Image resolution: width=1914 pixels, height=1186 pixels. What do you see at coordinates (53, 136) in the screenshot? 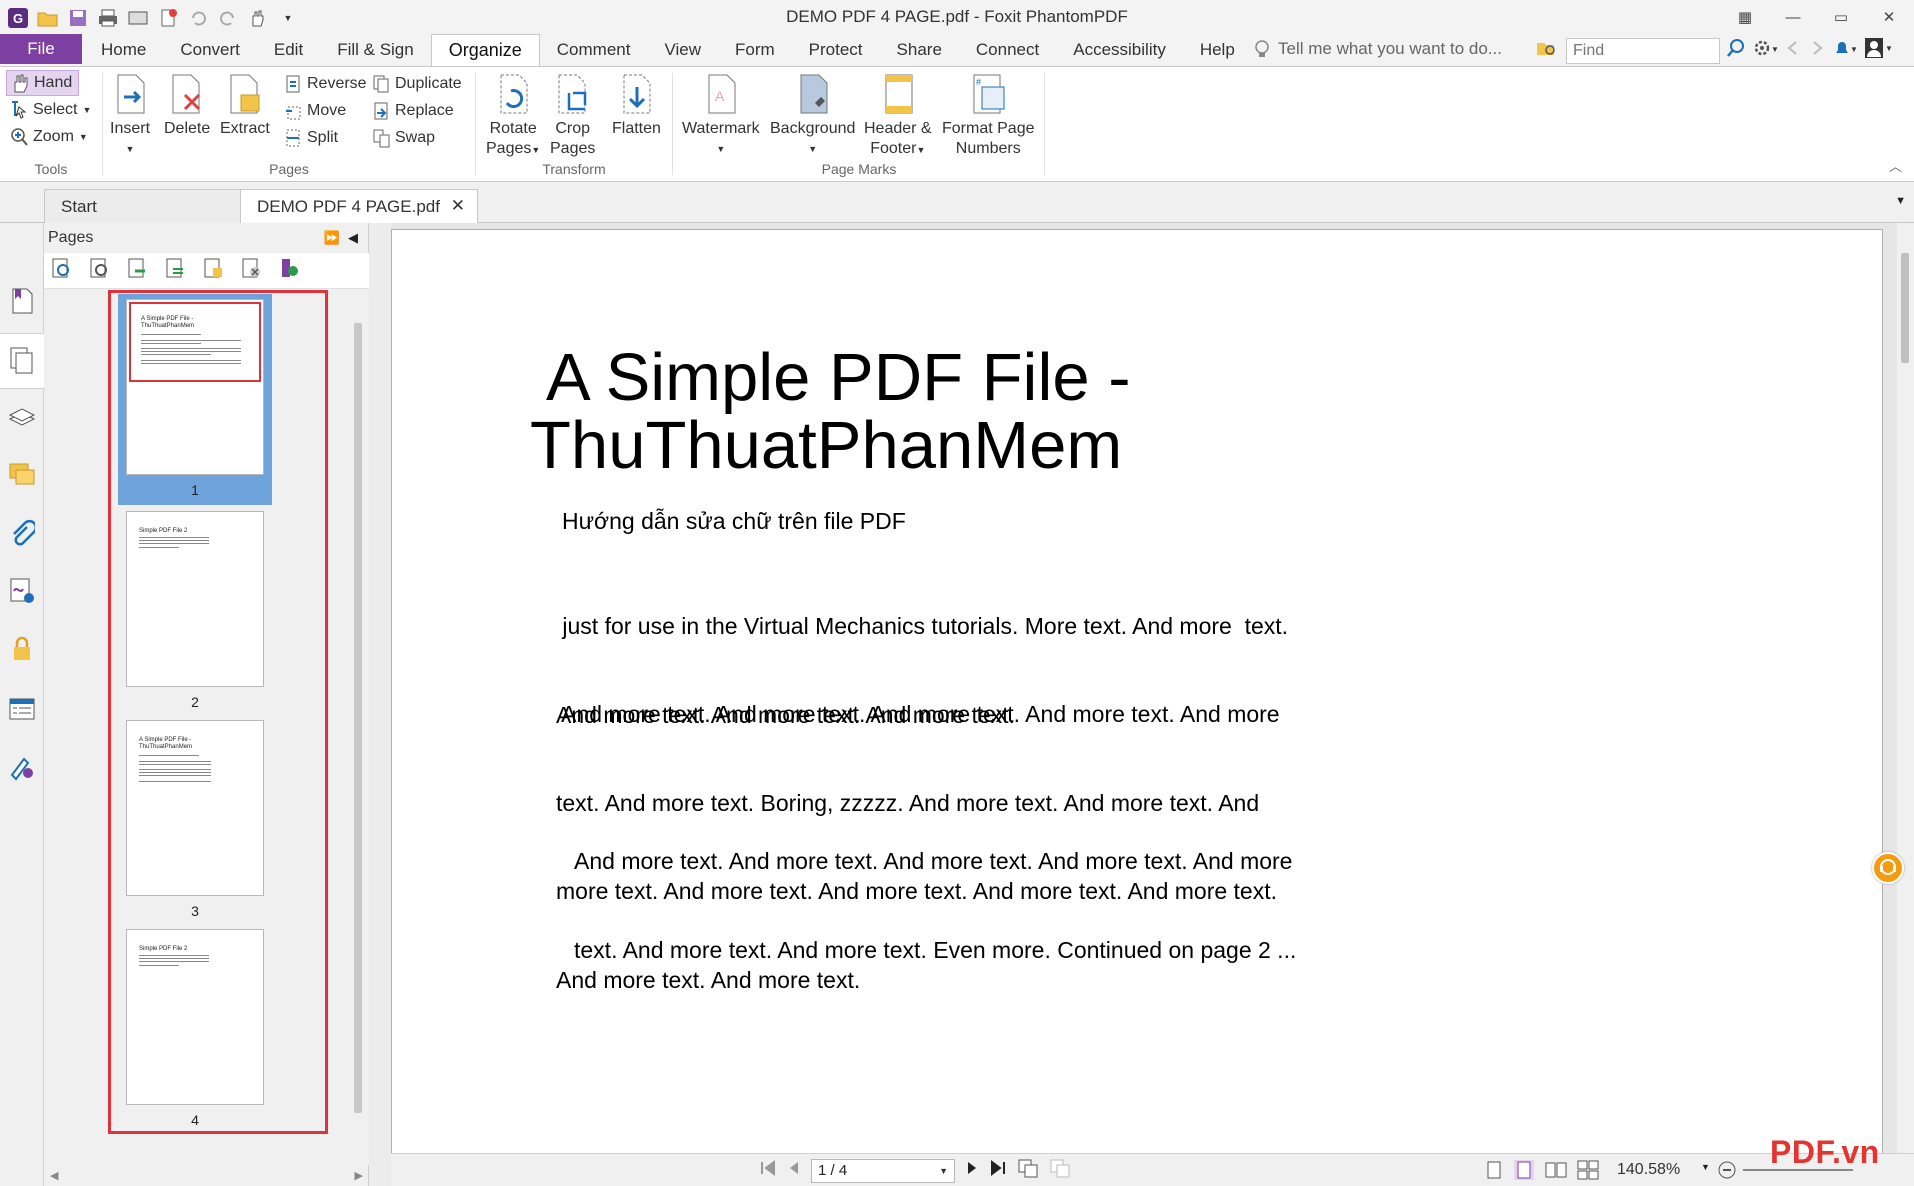
I see `zoom-label: Zoom` at bounding box center [53, 136].